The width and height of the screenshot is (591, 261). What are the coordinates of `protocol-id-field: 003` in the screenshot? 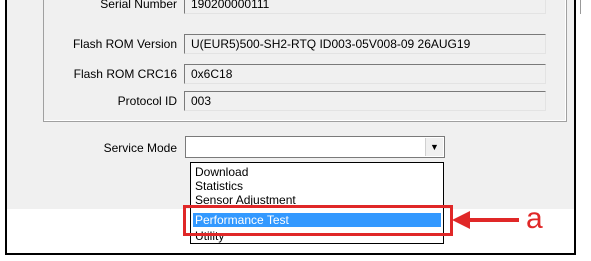 It's located at (365, 101).